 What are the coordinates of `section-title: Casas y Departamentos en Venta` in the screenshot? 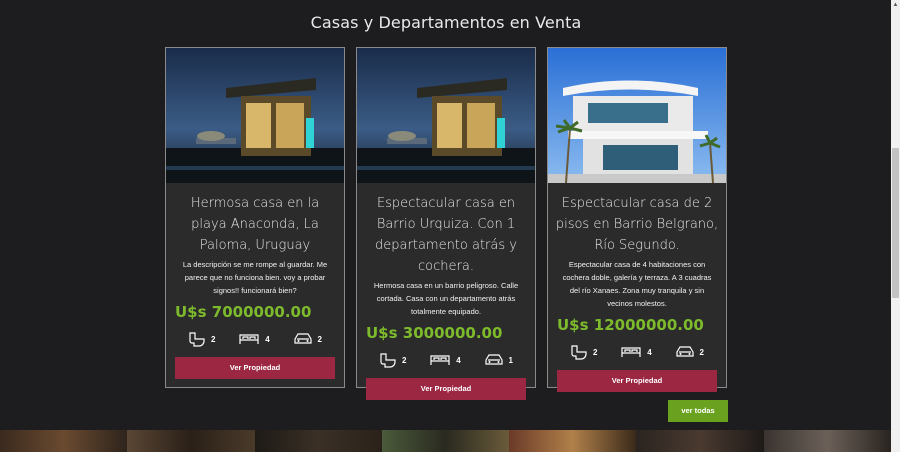 It's located at (446, 22).